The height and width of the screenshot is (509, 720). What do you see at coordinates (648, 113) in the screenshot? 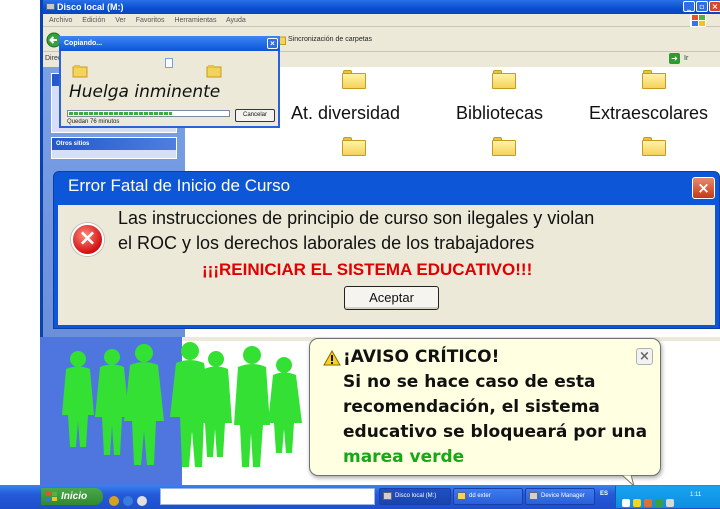
I see `folder-label-extraescolares: Extraescolares` at bounding box center [648, 113].